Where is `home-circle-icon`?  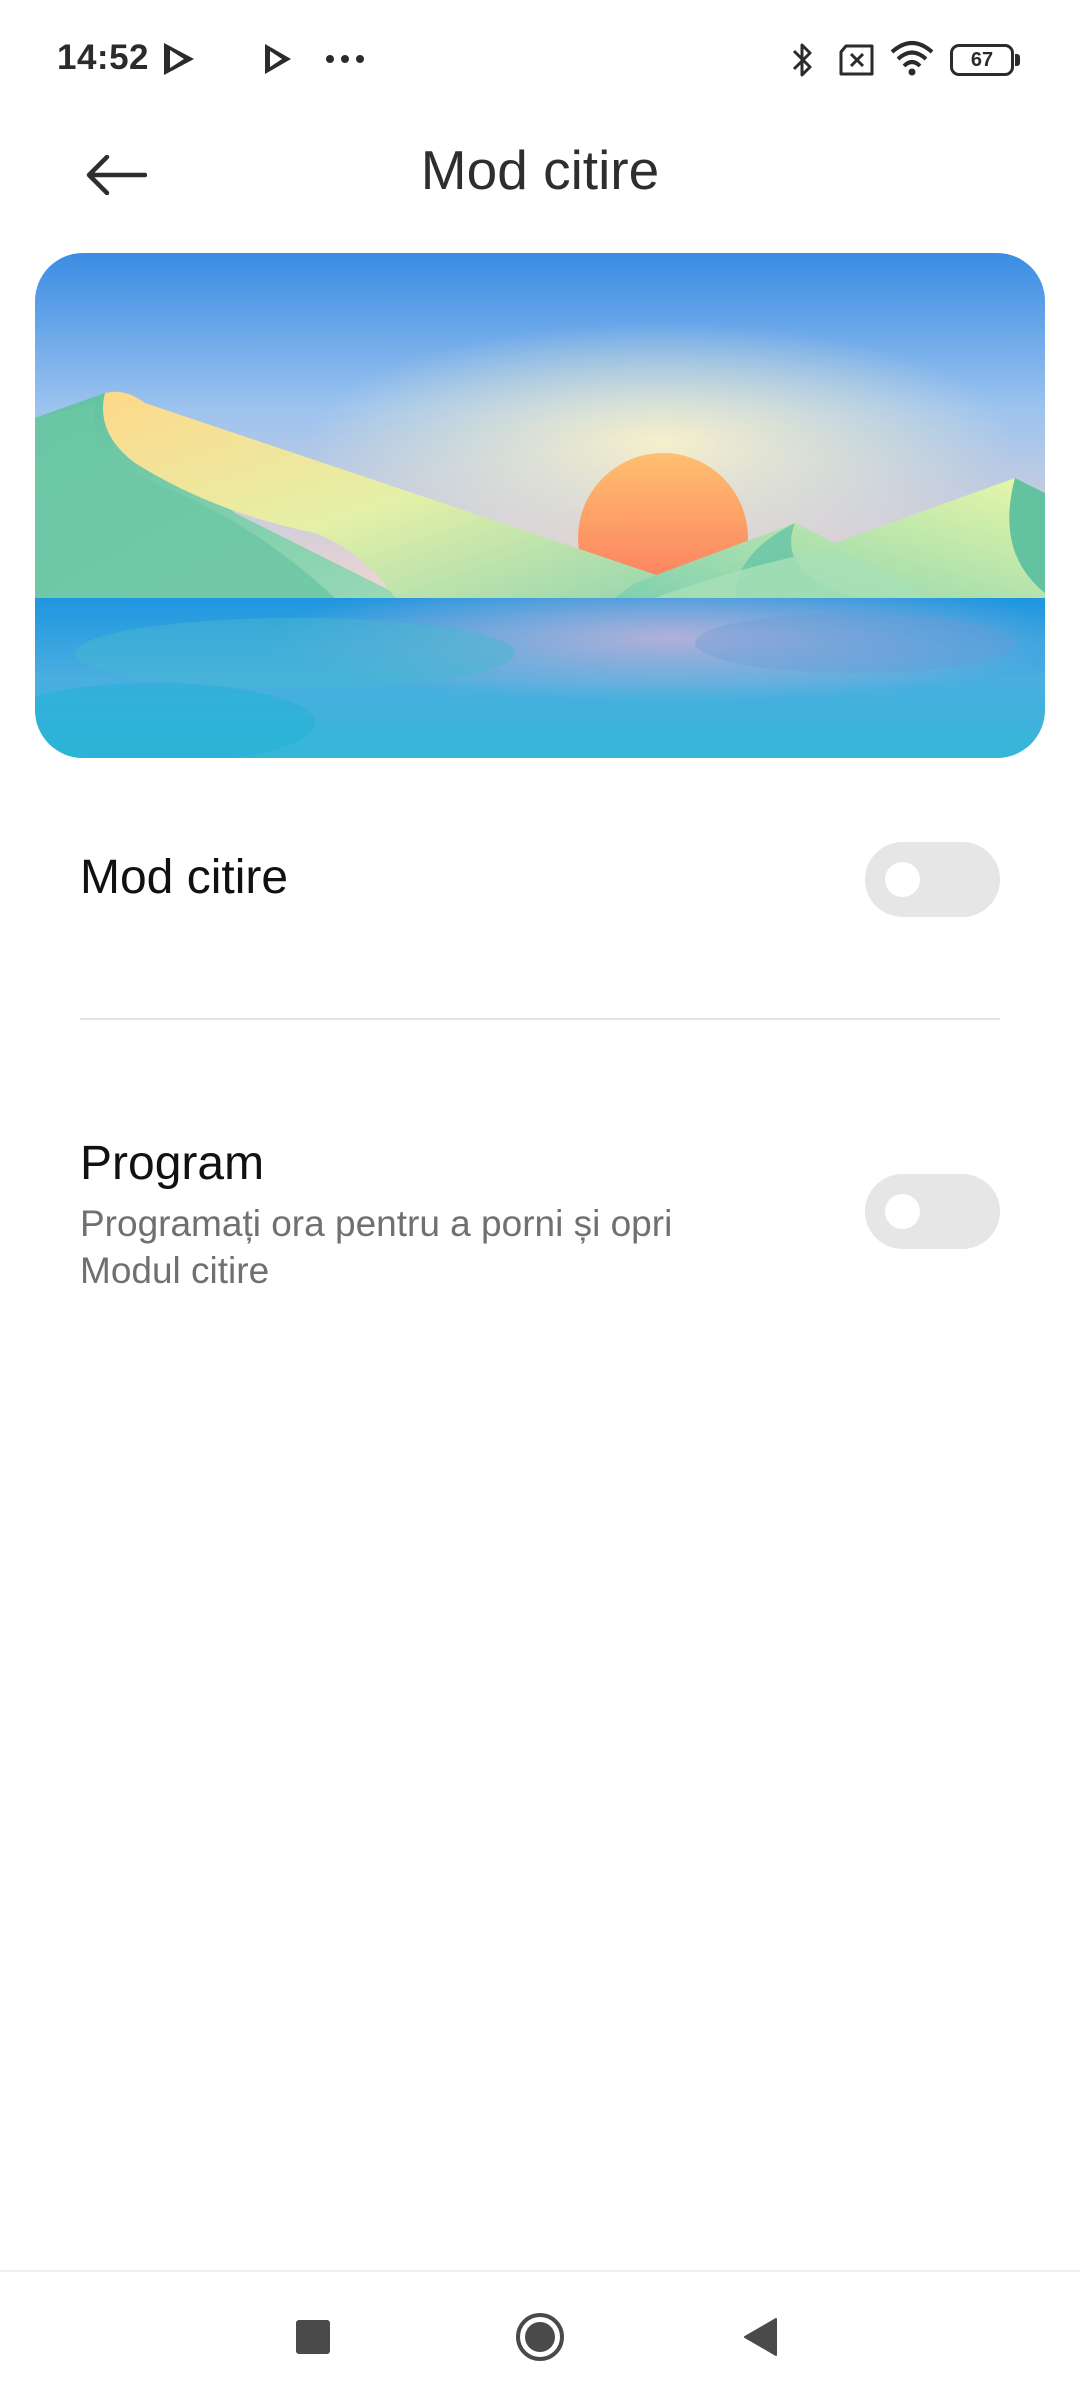
home-circle-icon is located at coordinates (540, 2337).